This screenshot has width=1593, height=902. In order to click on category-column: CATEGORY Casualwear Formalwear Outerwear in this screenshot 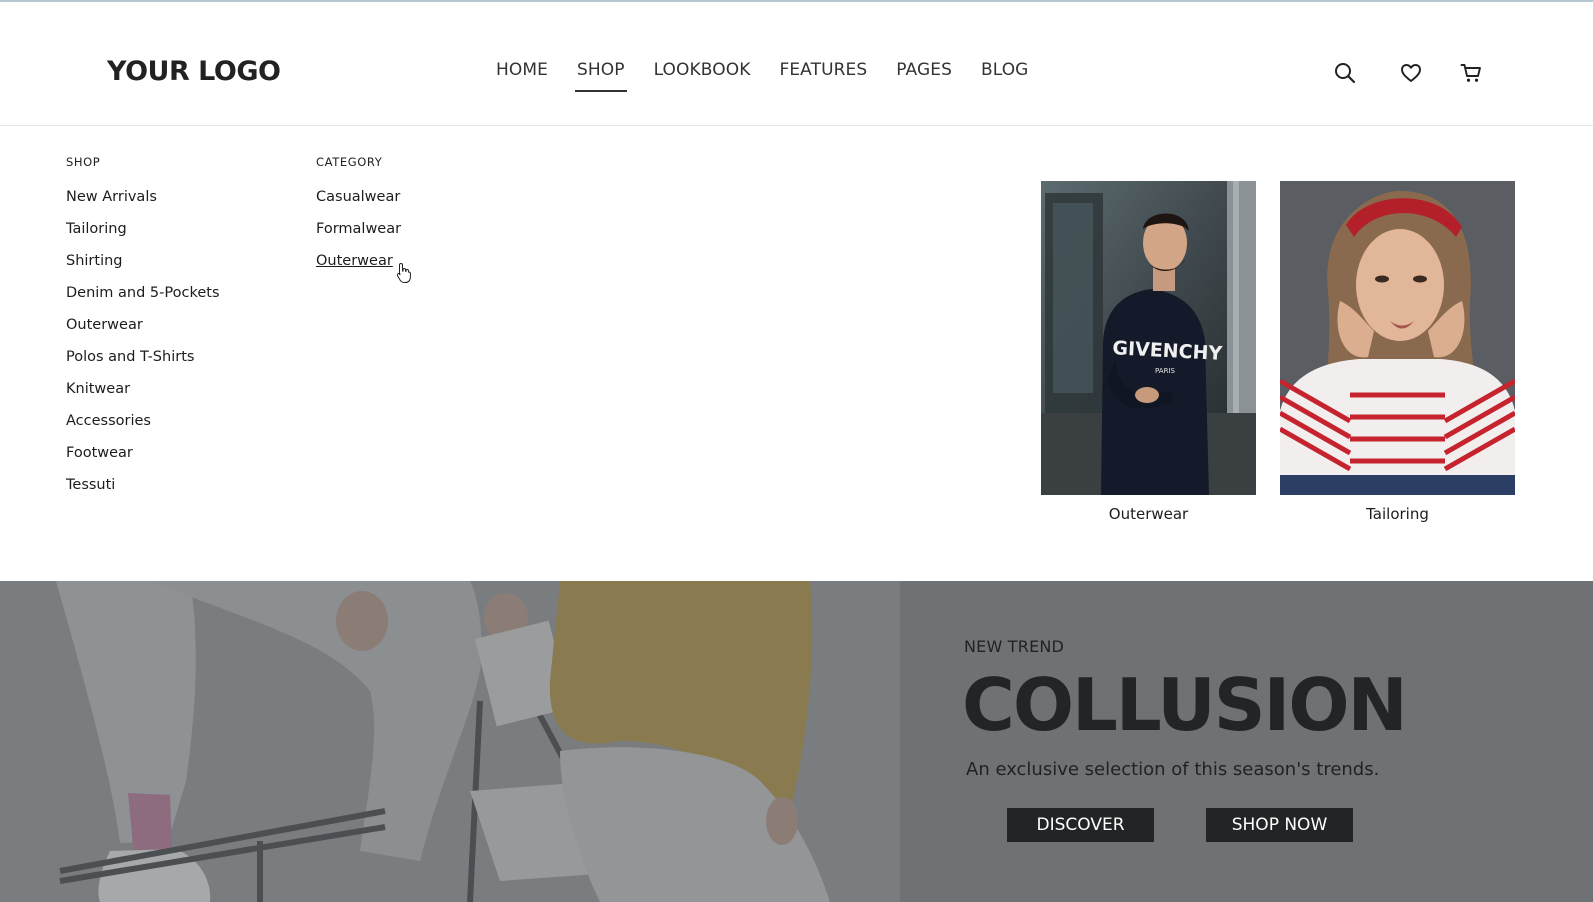, I will do `click(358, 219)`.